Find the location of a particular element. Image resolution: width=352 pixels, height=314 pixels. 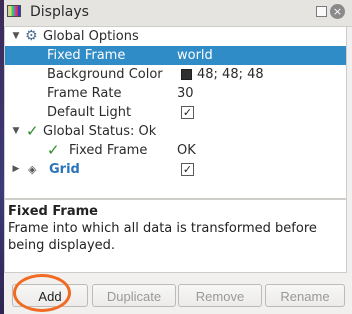

grid-enabled-checkbox: ✓ is located at coordinates (187, 169).